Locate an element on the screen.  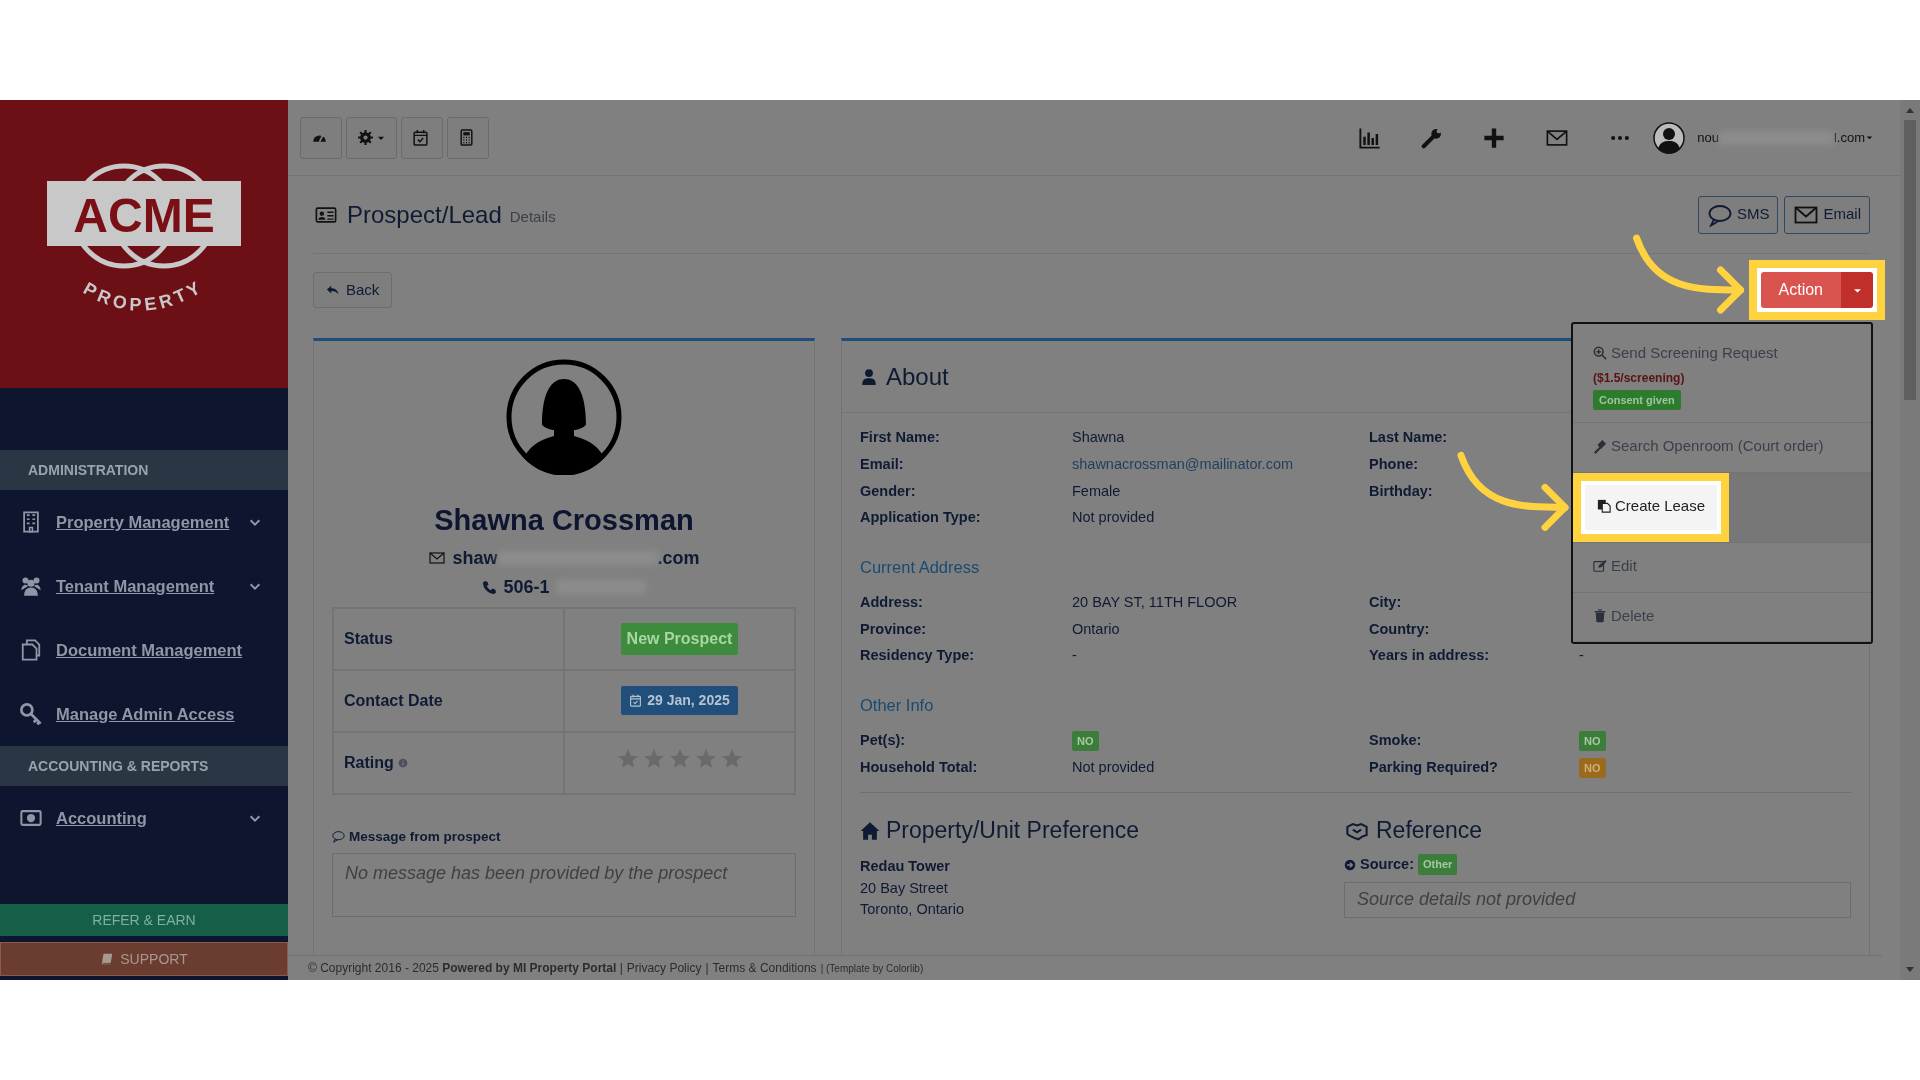
envelope-icon is located at coordinates (437, 558).